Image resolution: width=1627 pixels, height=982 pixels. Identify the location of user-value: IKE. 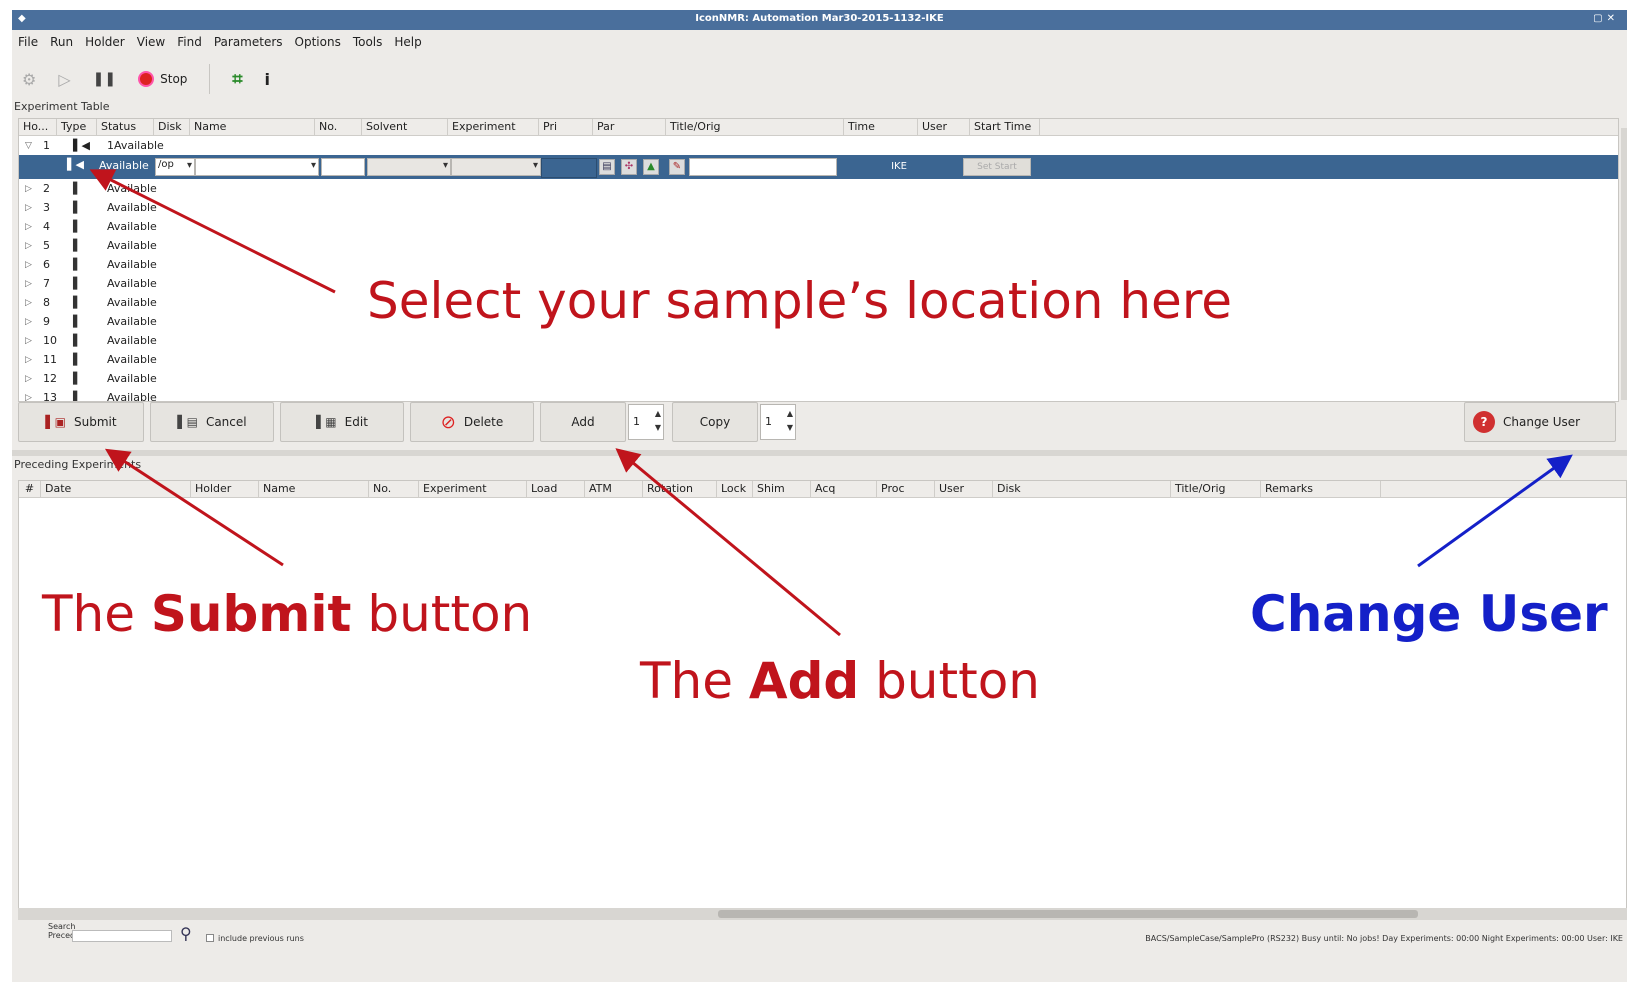
(899, 167).